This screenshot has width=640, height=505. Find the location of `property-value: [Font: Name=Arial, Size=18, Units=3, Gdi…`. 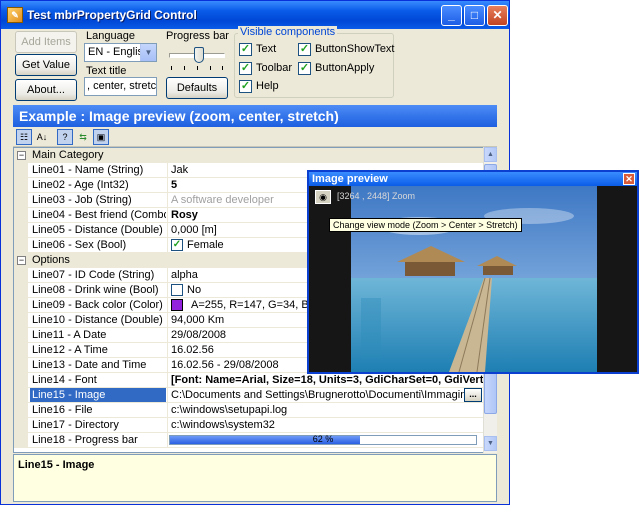

property-value: [Font: Name=Arial, Size=18, Units=3, Gdi… is located at coordinates (325, 380).